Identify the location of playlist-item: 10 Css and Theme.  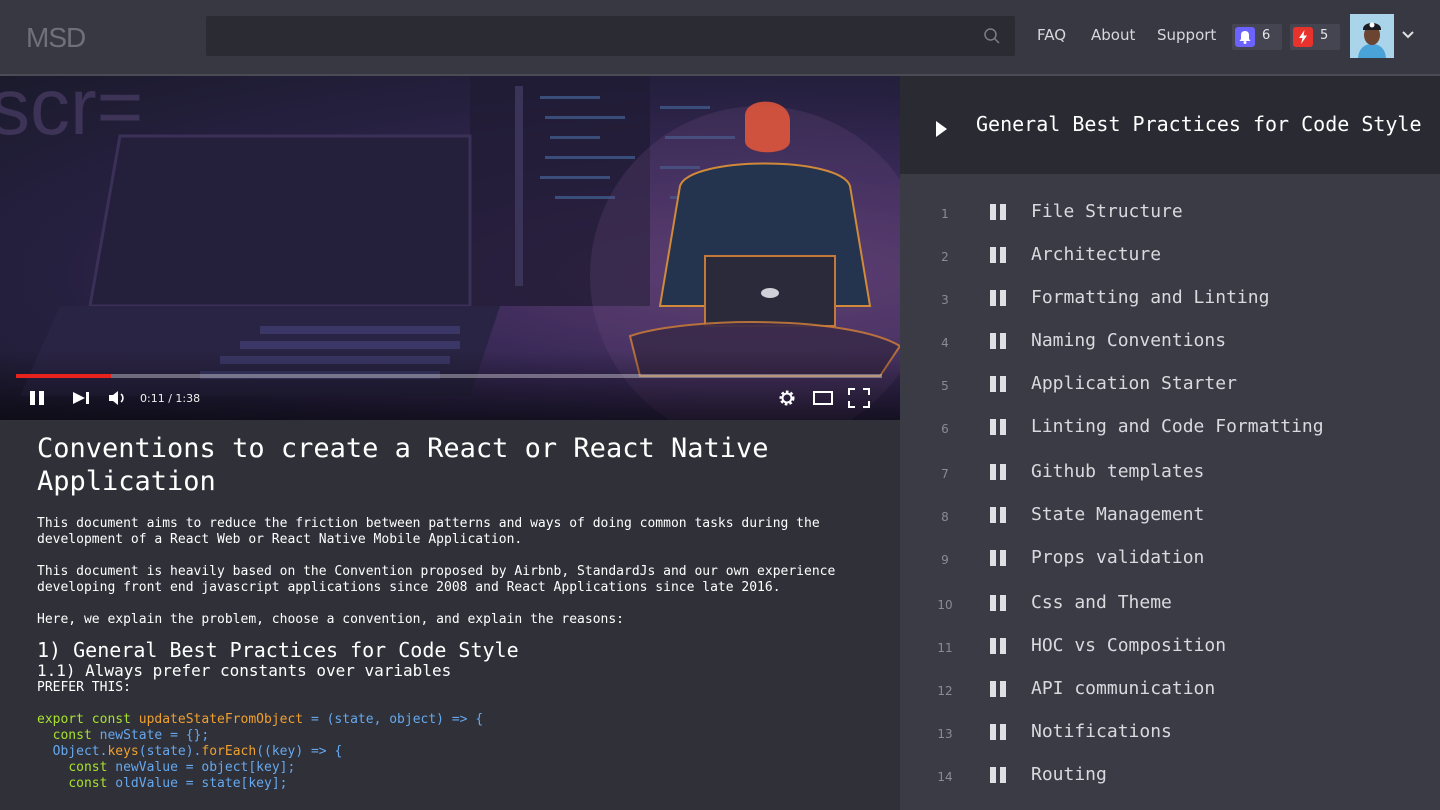
(1170, 605).